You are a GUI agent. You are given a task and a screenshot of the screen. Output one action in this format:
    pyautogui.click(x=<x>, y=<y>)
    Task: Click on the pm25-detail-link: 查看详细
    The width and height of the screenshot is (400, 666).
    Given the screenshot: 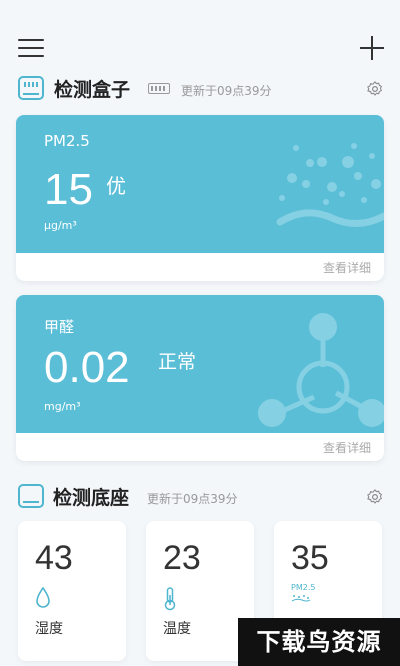 What is the action you would take?
    pyautogui.click(x=347, y=267)
    